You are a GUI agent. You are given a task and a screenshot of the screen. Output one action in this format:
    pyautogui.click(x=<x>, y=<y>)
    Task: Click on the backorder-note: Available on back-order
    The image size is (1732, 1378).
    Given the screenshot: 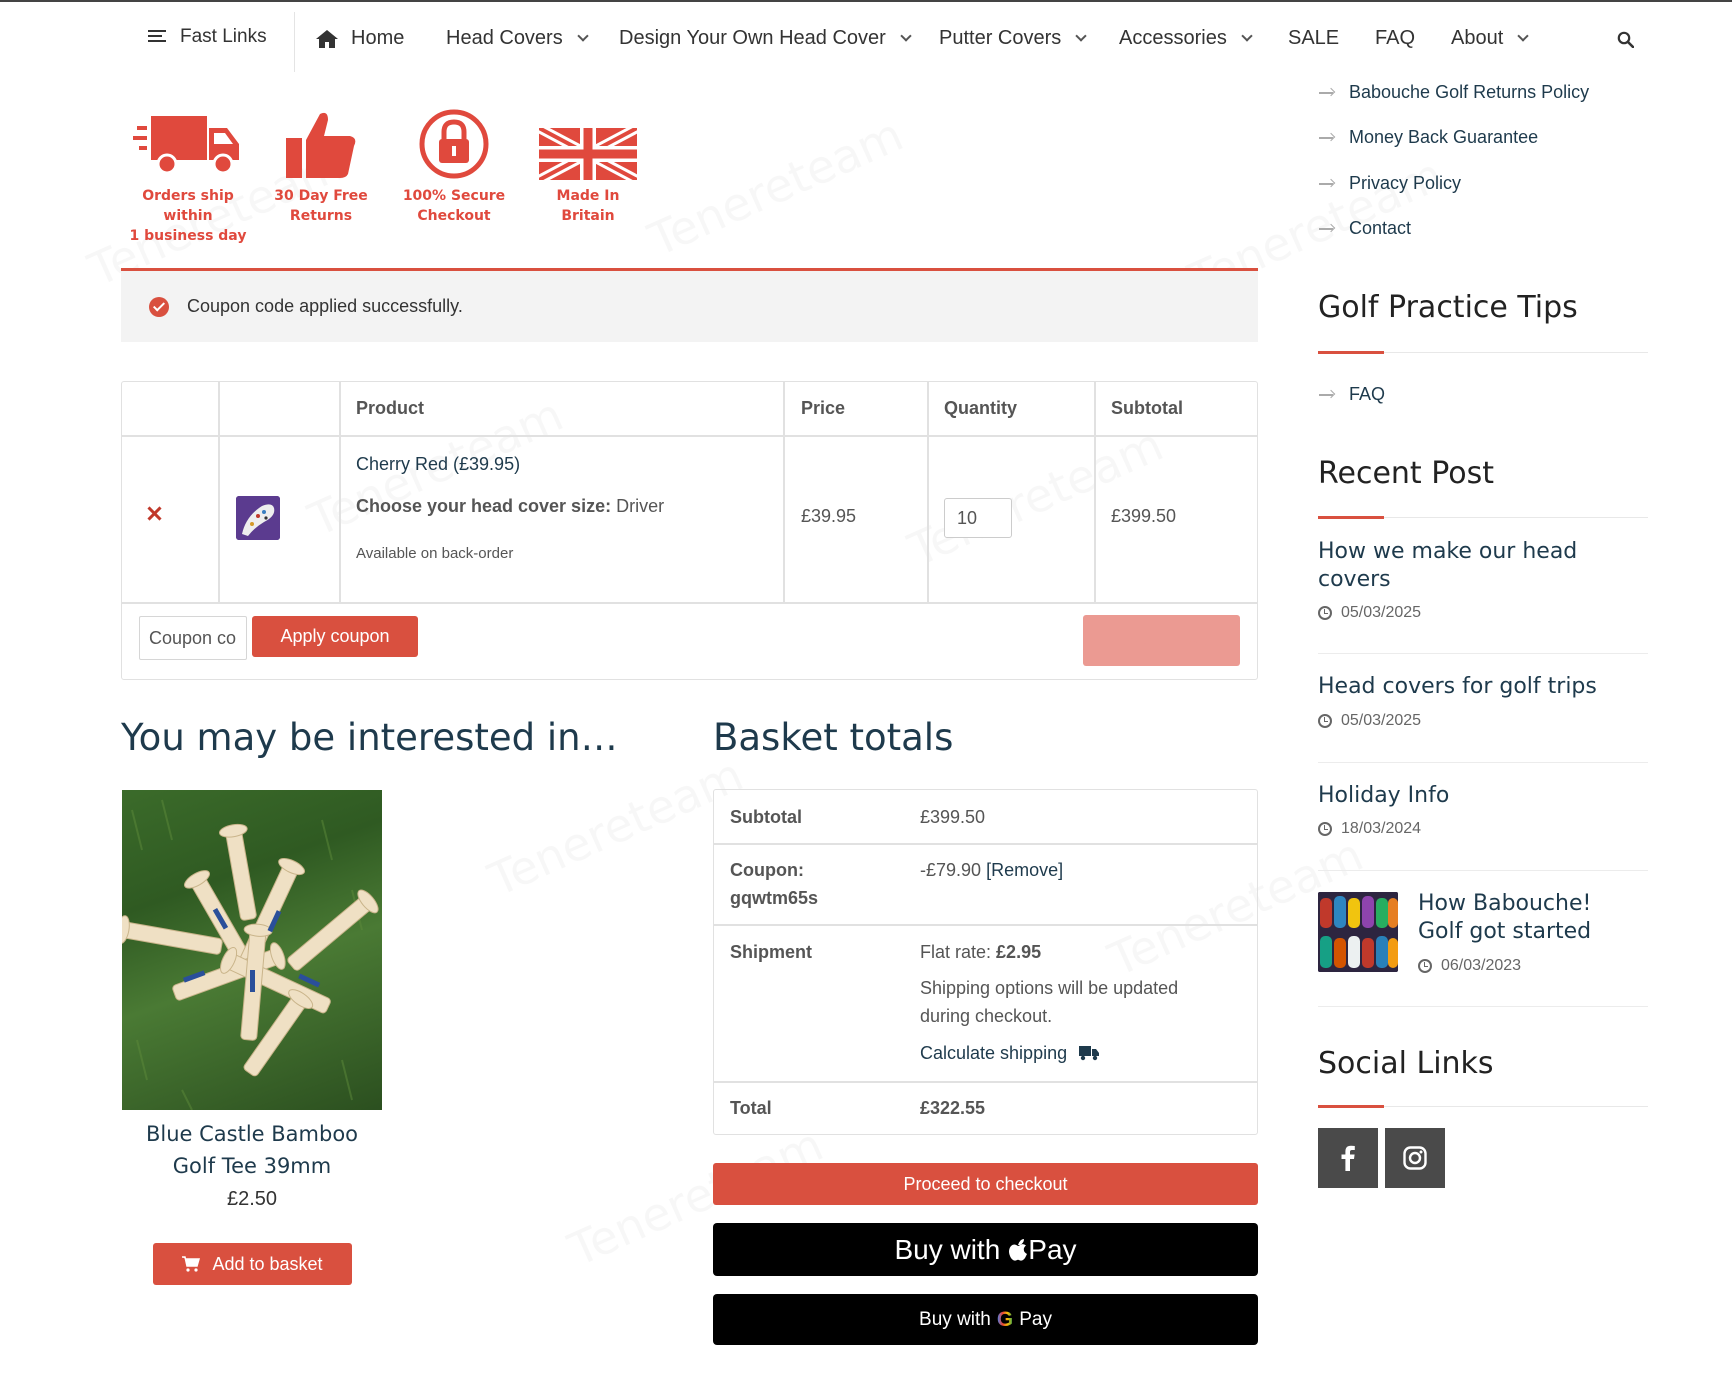 What is the action you would take?
    pyautogui.click(x=435, y=553)
    